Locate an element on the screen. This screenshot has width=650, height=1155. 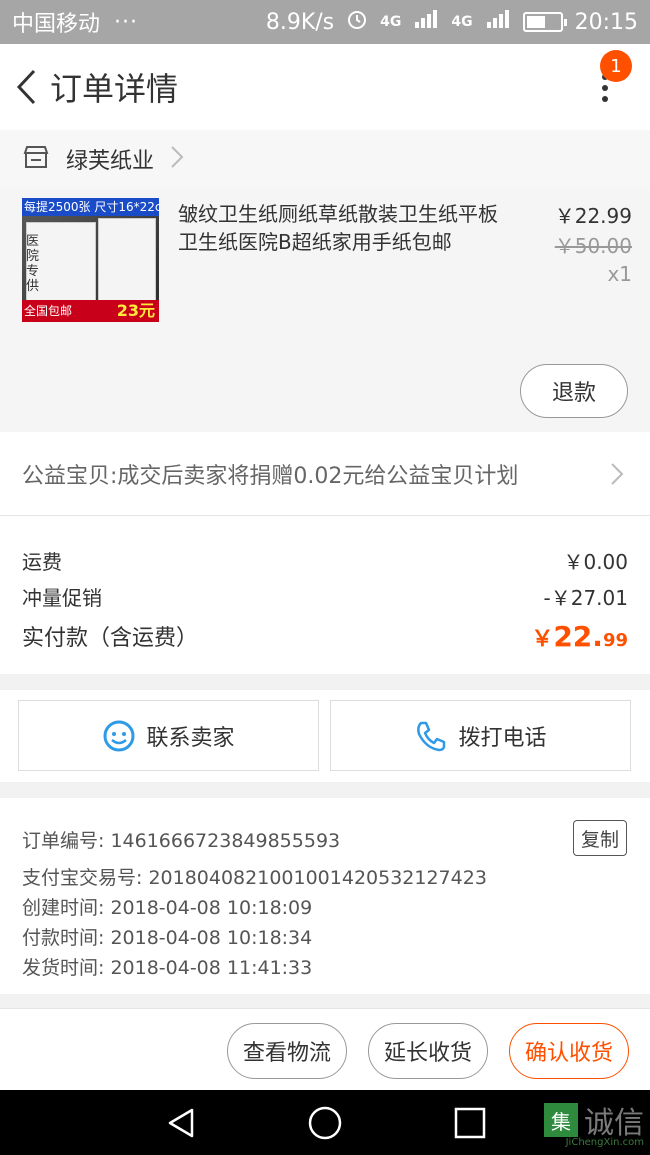
paid-amount: ￥22.99 is located at coordinates (579, 636).